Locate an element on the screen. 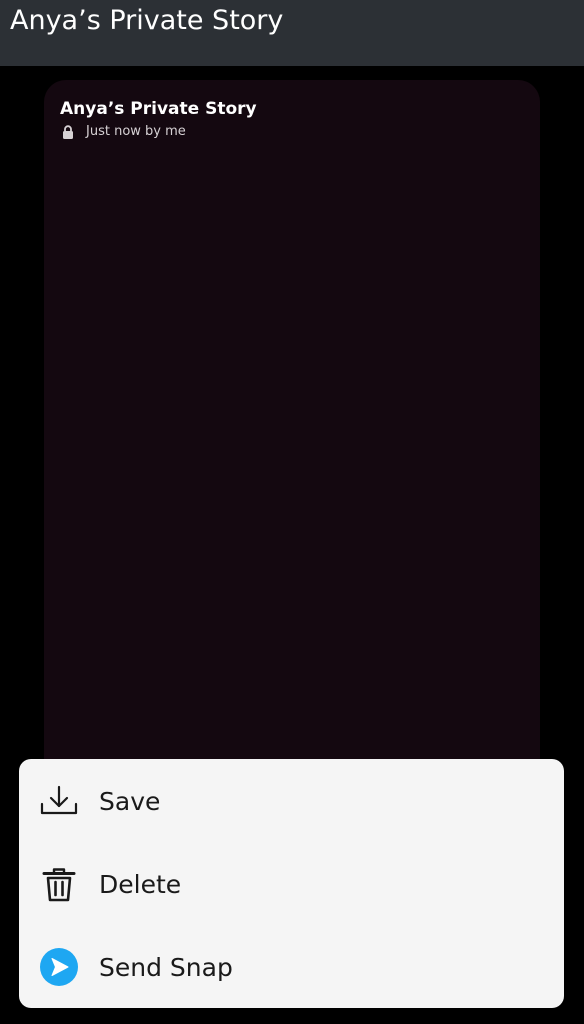 The width and height of the screenshot is (584, 1024). lock-icon is located at coordinates (68, 131).